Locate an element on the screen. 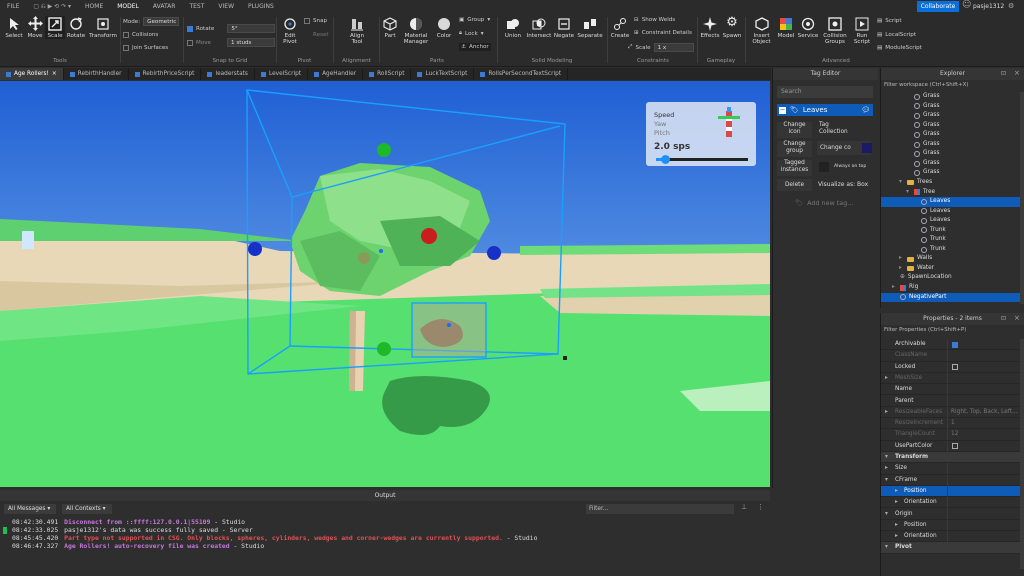 The image size is (1024, 576). insert-modulescript-button: ▤ ModuleScript is located at coordinates (899, 48).